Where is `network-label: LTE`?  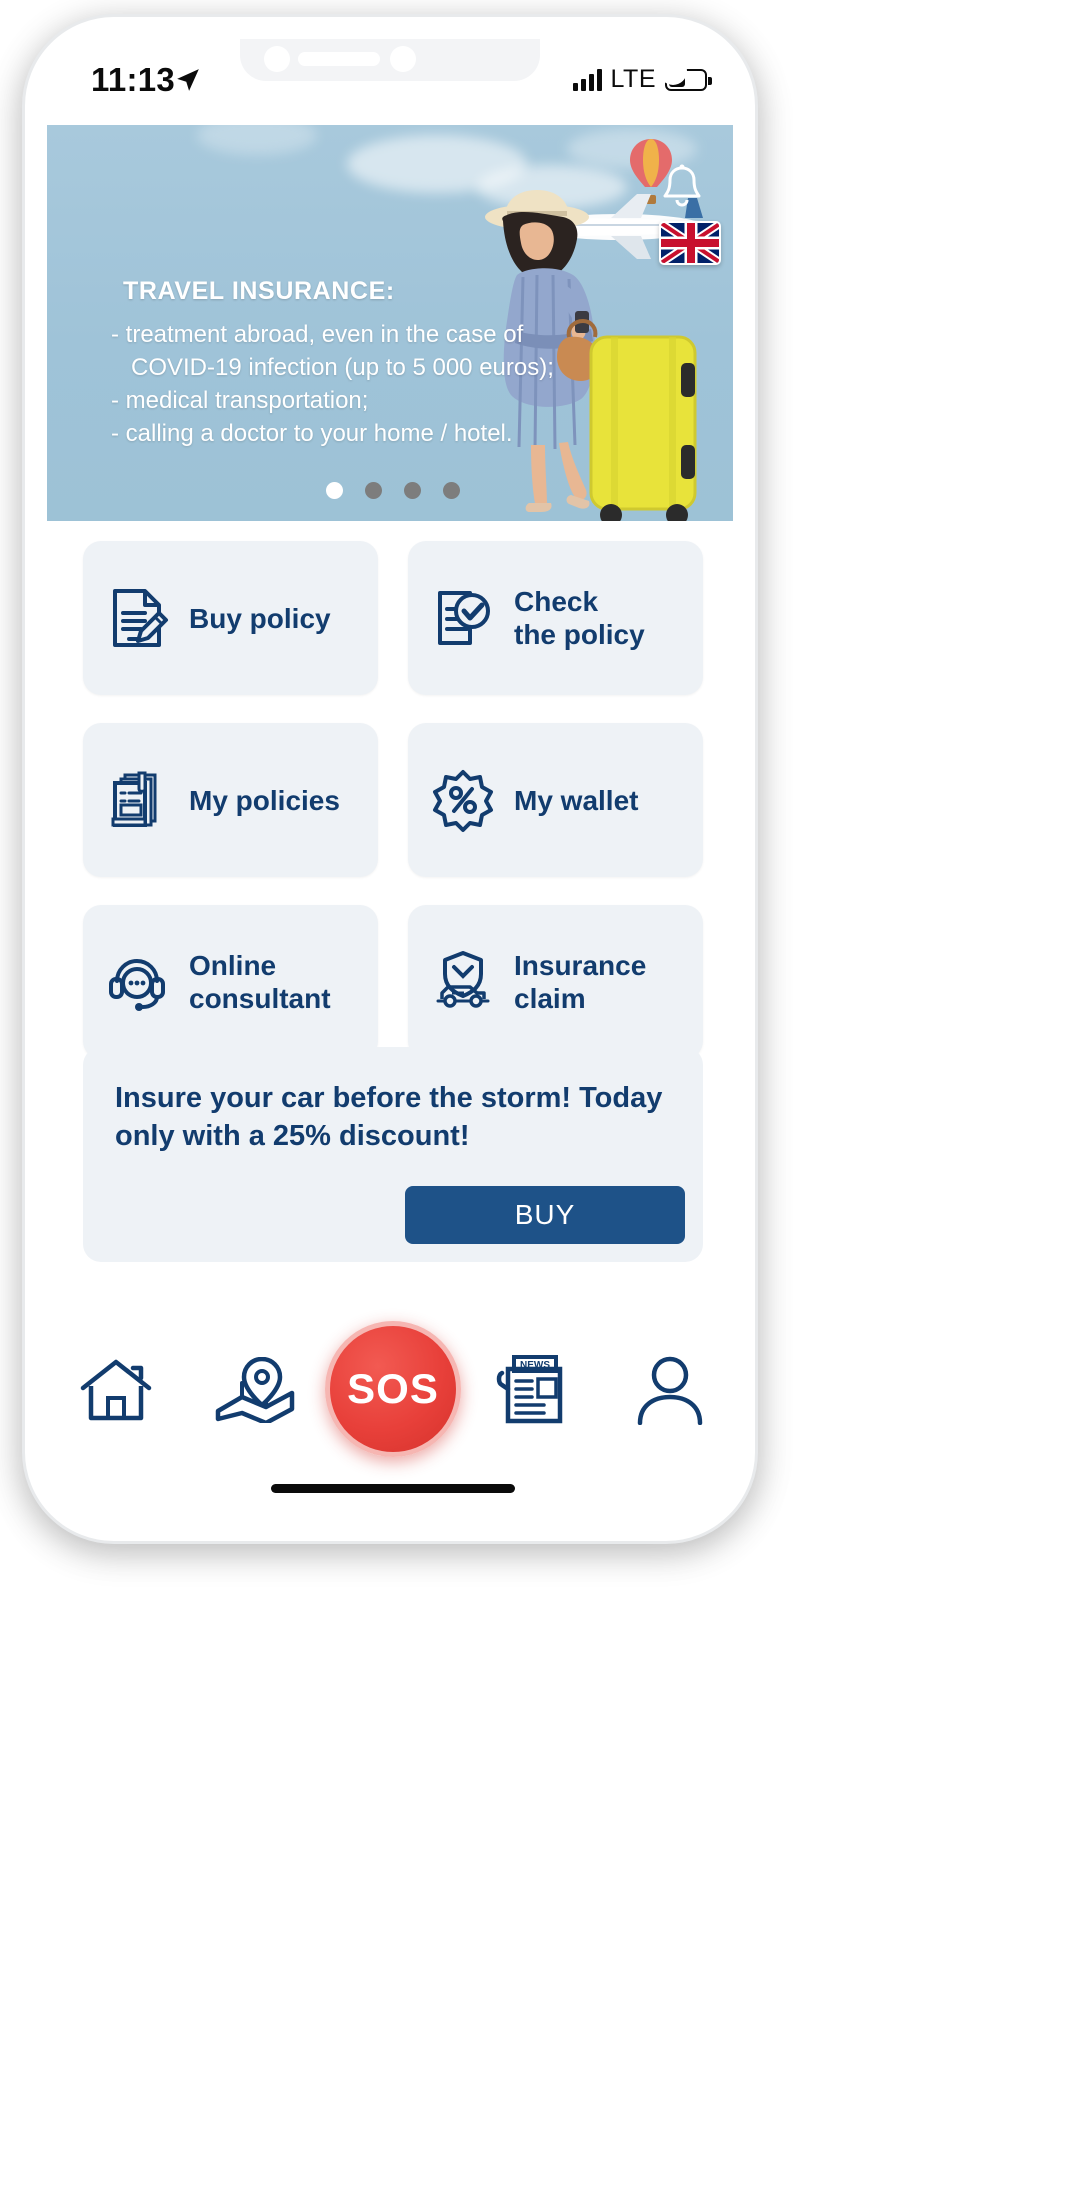
network-label: LTE is located at coordinates (633, 79).